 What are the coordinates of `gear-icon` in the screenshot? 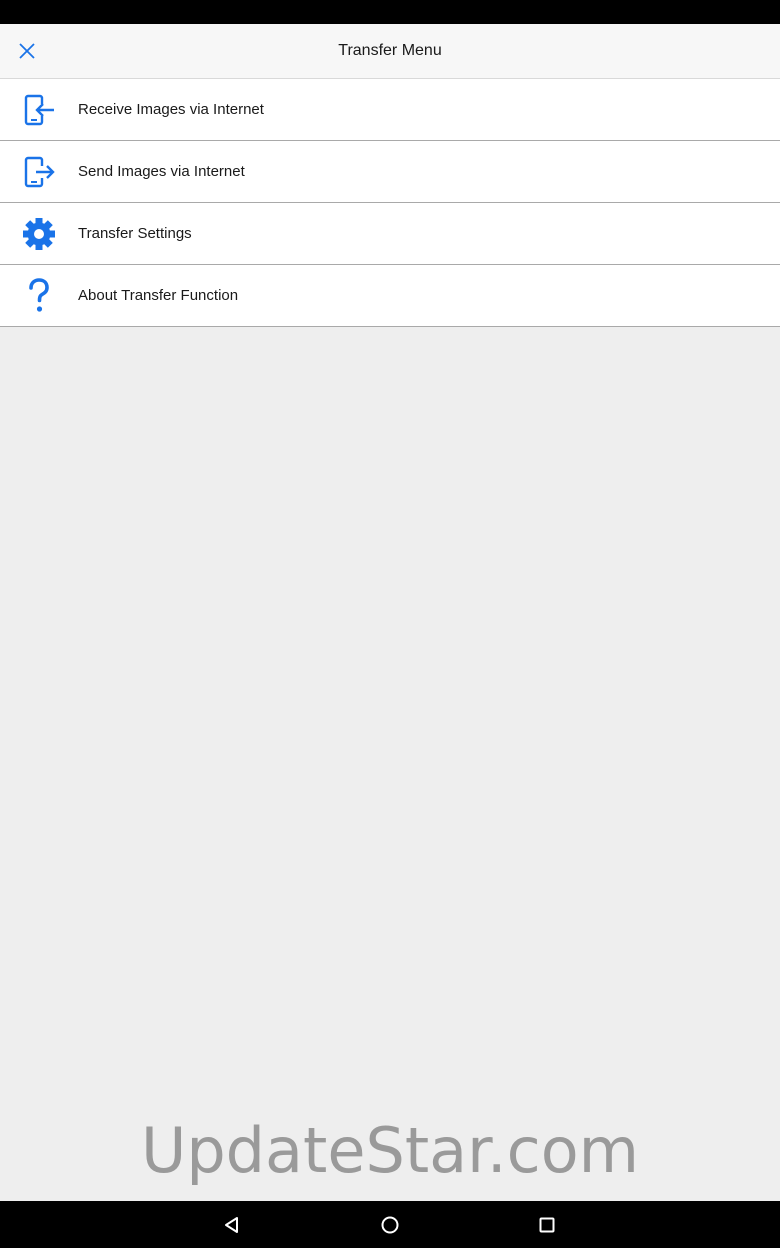 It's located at (39, 234).